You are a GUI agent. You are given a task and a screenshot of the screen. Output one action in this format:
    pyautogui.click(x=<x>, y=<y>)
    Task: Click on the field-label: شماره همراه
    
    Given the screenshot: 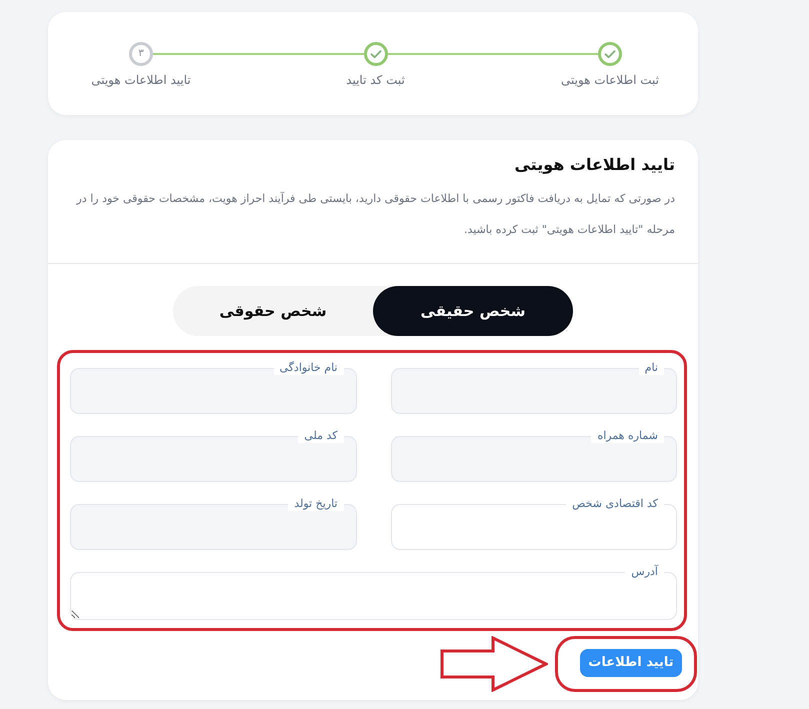 What is the action you would take?
    pyautogui.click(x=627, y=435)
    